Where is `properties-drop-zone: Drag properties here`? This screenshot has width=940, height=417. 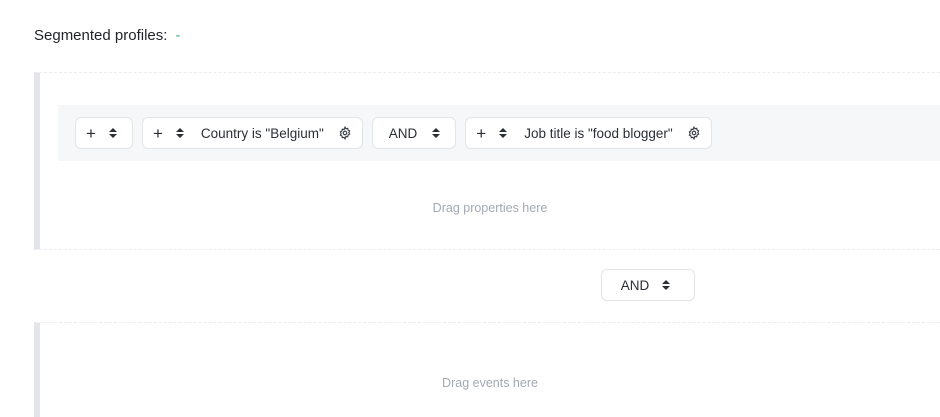 properties-drop-zone: Drag properties here is located at coordinates (490, 208).